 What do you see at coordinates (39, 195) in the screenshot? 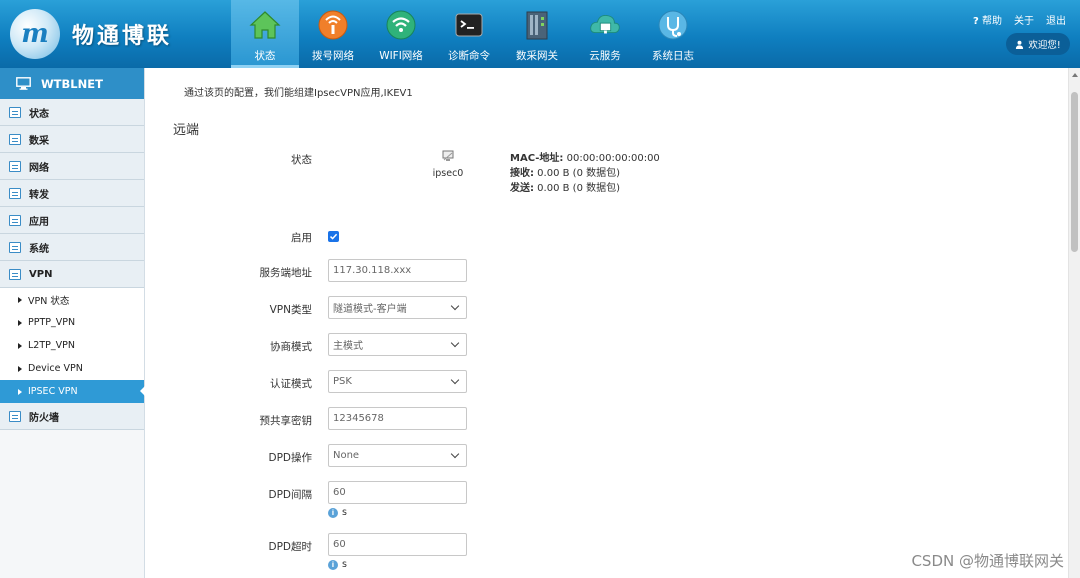
I see `sidebar-item-label: 转发` at bounding box center [39, 195].